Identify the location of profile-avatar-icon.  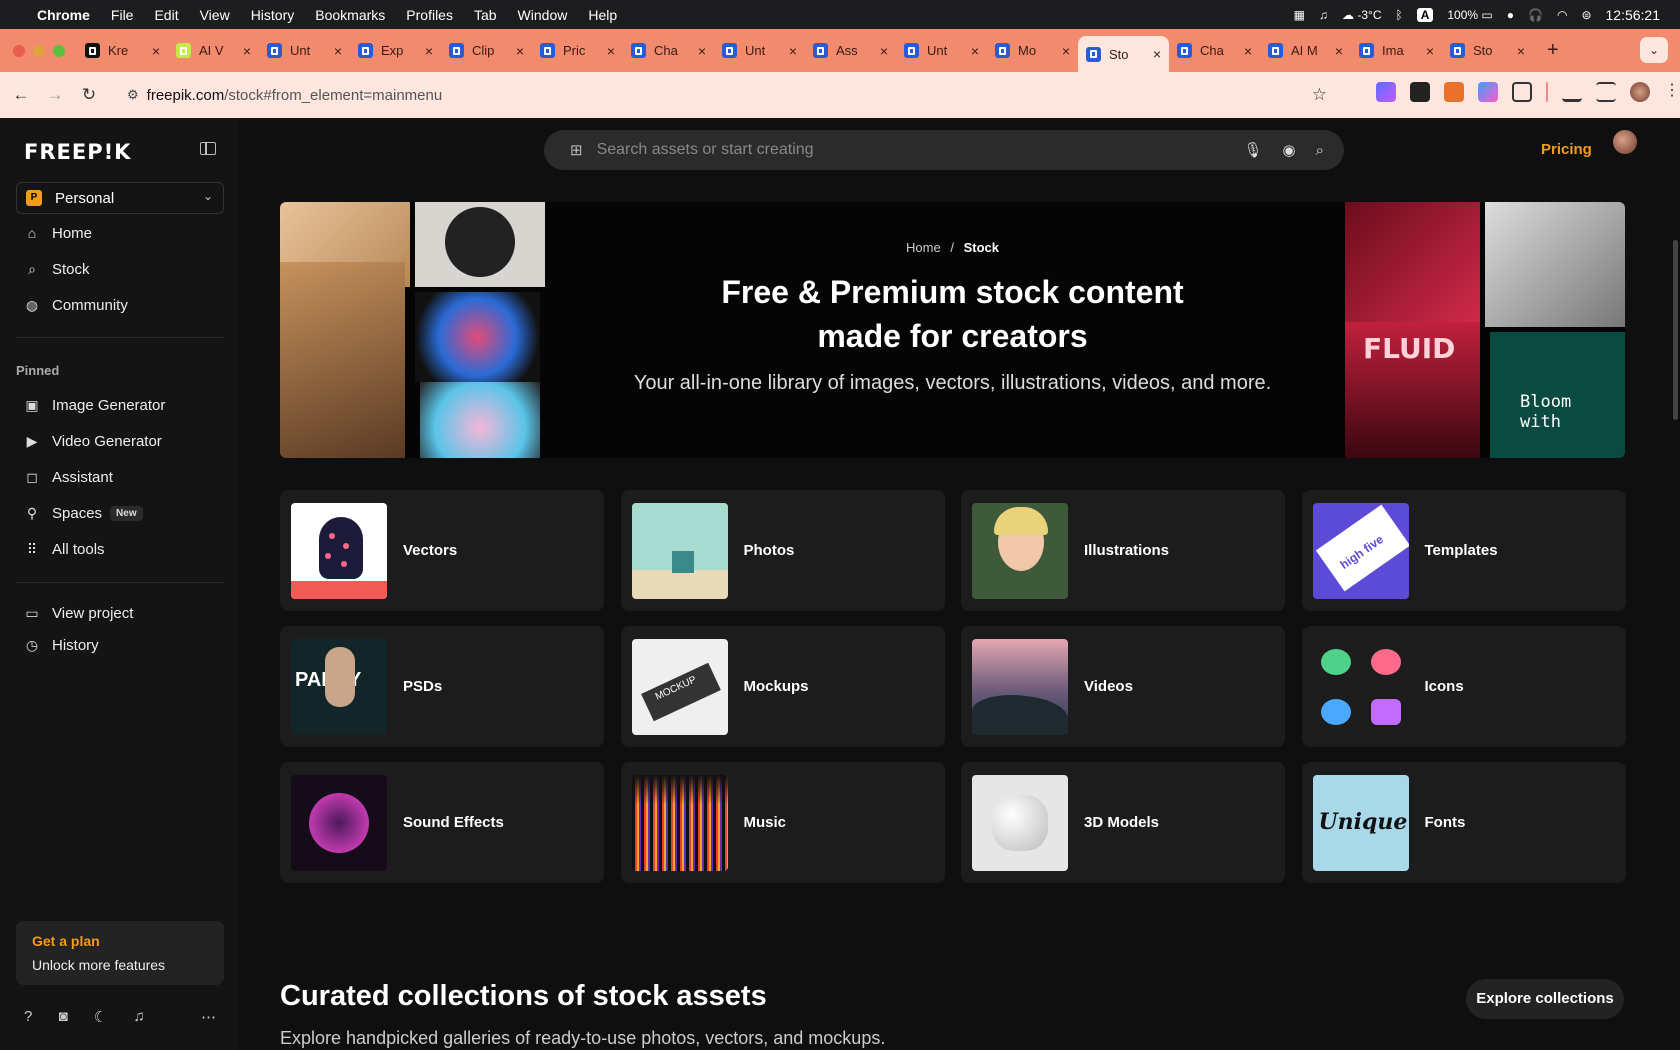
(1640, 92).